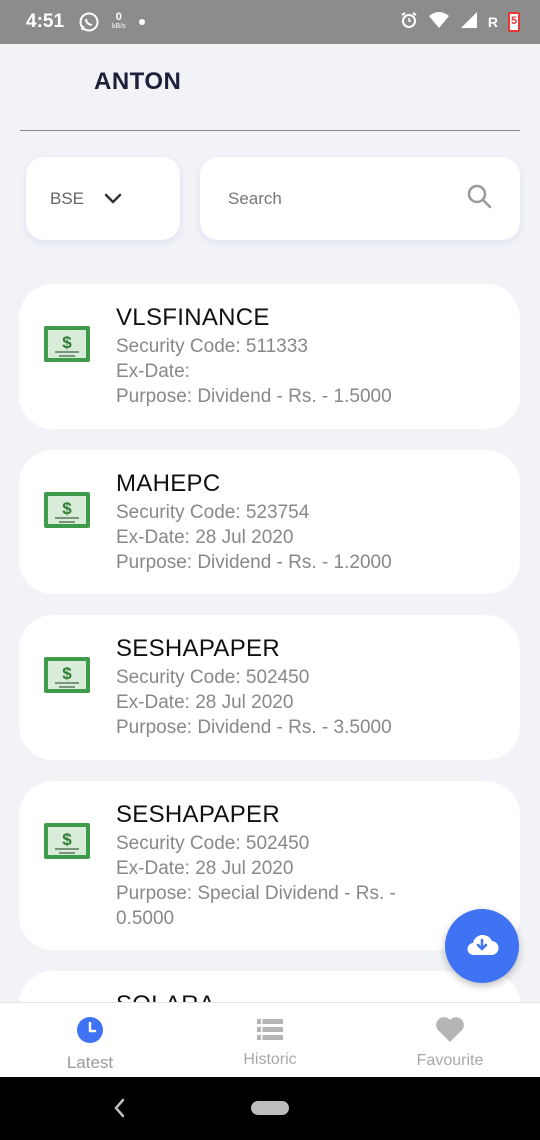 The image size is (540, 1140). I want to click on cloud-download-icon, so click(482, 946).